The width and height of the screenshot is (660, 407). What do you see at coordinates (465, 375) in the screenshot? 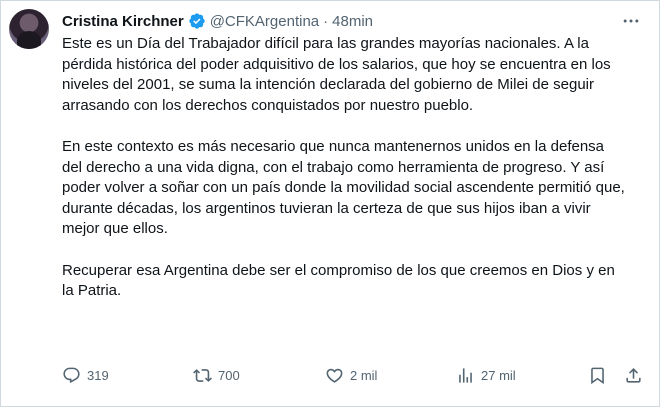
I see `views-icon` at bounding box center [465, 375].